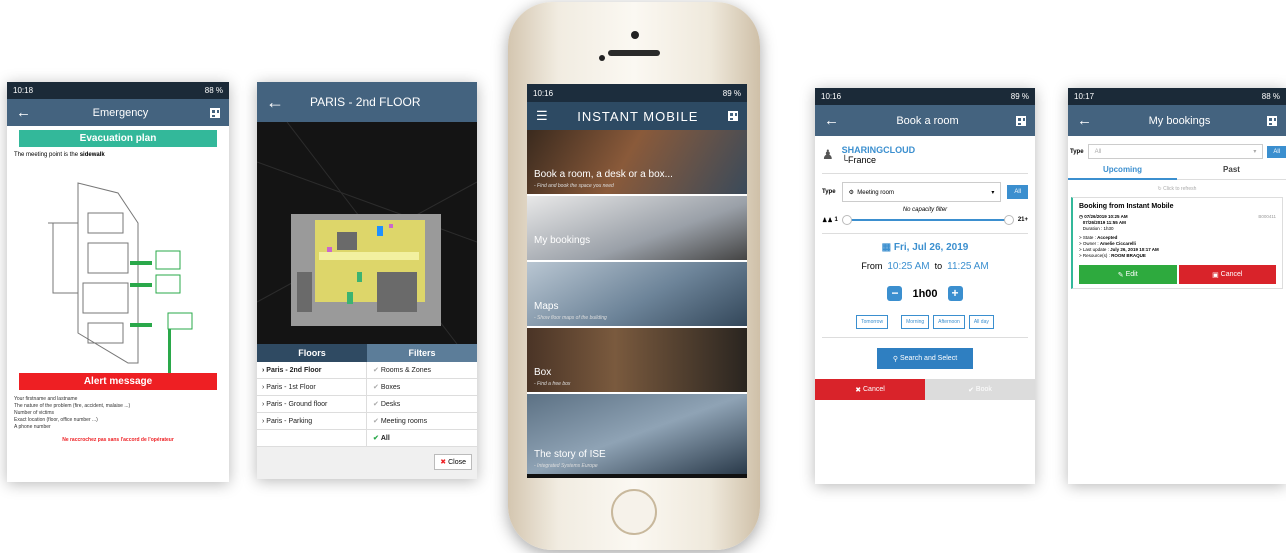  Describe the element at coordinates (878, 150) in the screenshot. I see `organization-name: SHARINGCLOUD` at that location.